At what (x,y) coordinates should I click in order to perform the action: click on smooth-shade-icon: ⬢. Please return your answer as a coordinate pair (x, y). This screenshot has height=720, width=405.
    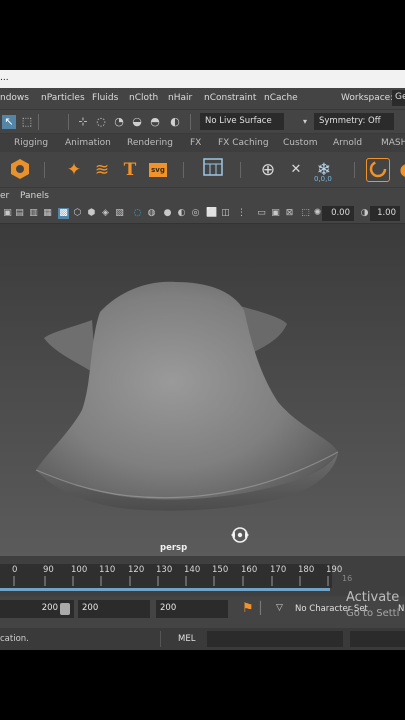
    Looking at the image, I should click on (91, 213).